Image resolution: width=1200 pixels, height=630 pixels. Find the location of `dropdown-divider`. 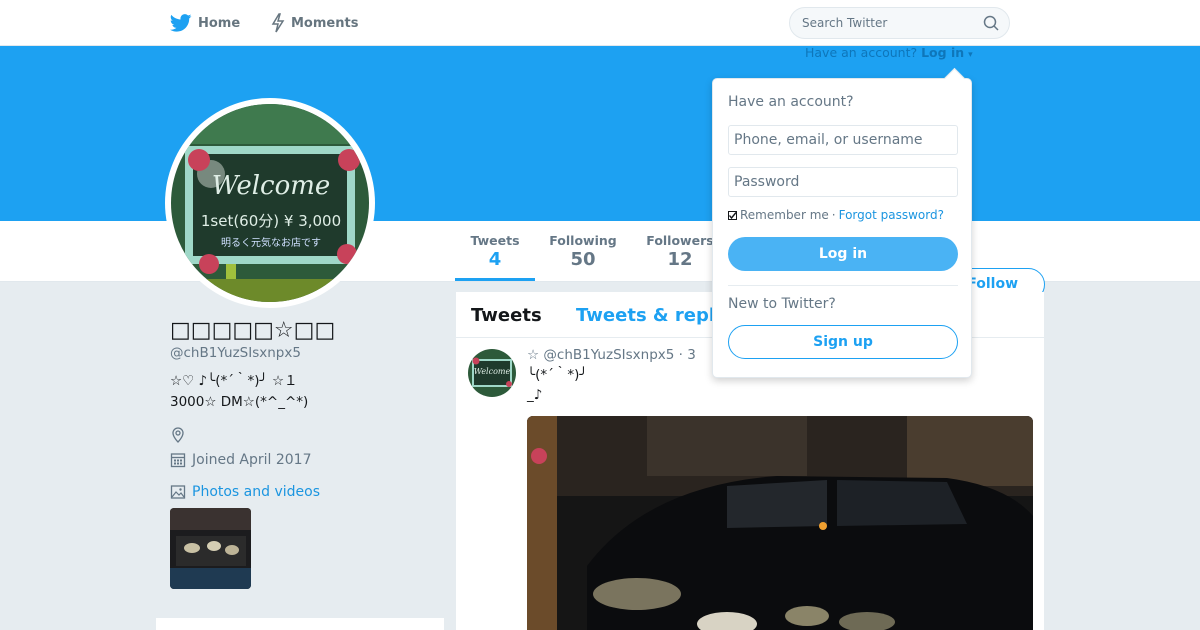

dropdown-divider is located at coordinates (843, 285).